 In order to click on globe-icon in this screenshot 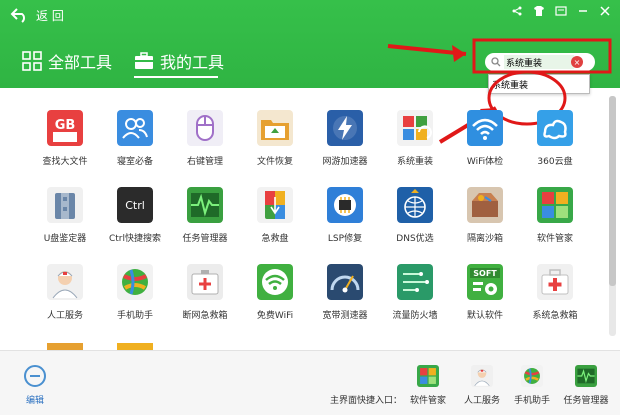, I will do `click(415, 205)`.